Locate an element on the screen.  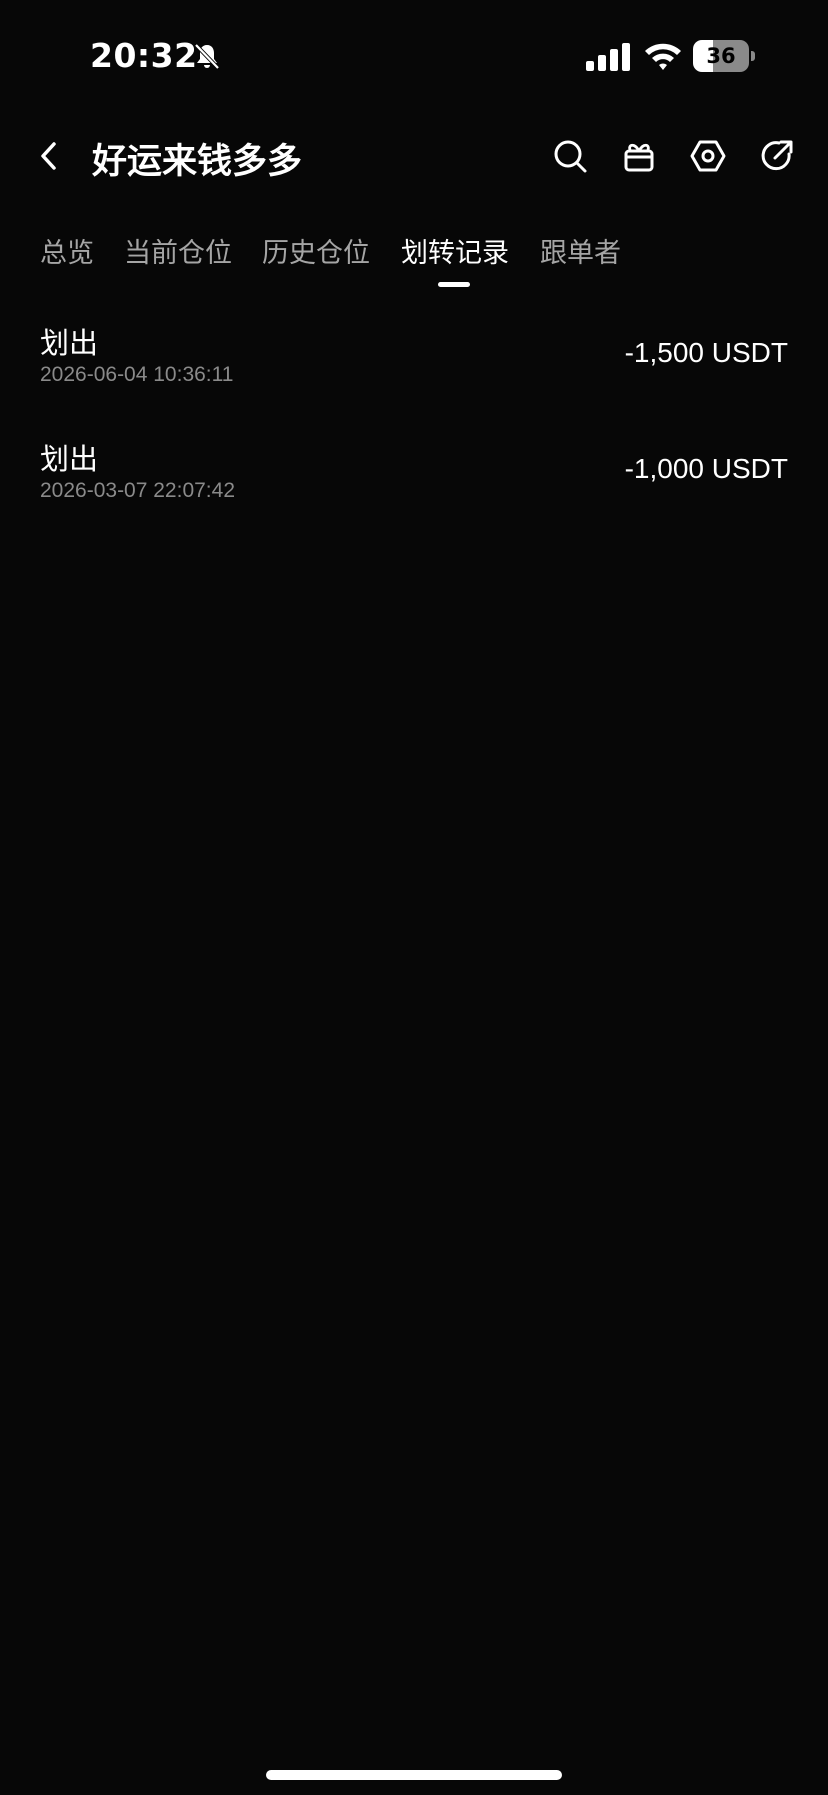
record-time: 2026-06-04 10:36:11 is located at coordinates (137, 374).